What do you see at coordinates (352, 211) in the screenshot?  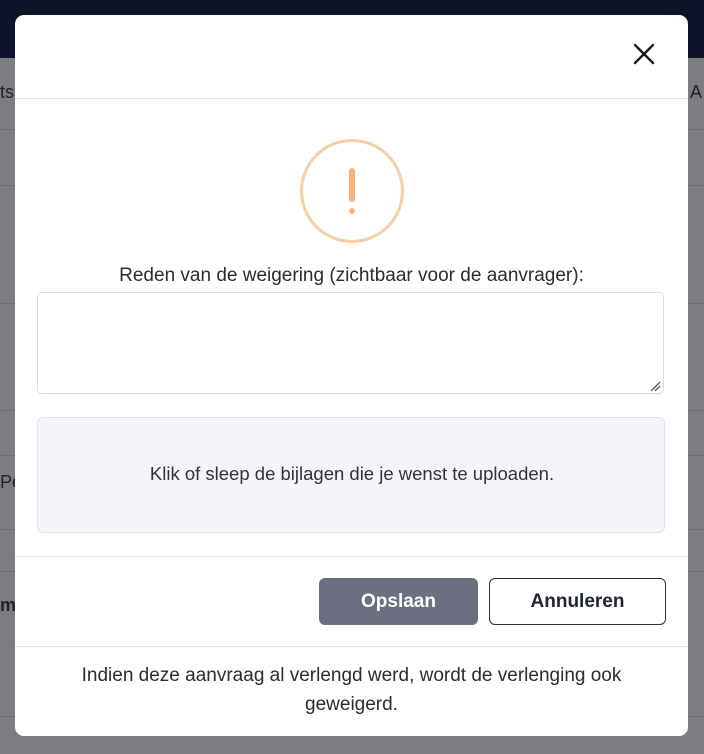 I see `exclamation-dot` at bounding box center [352, 211].